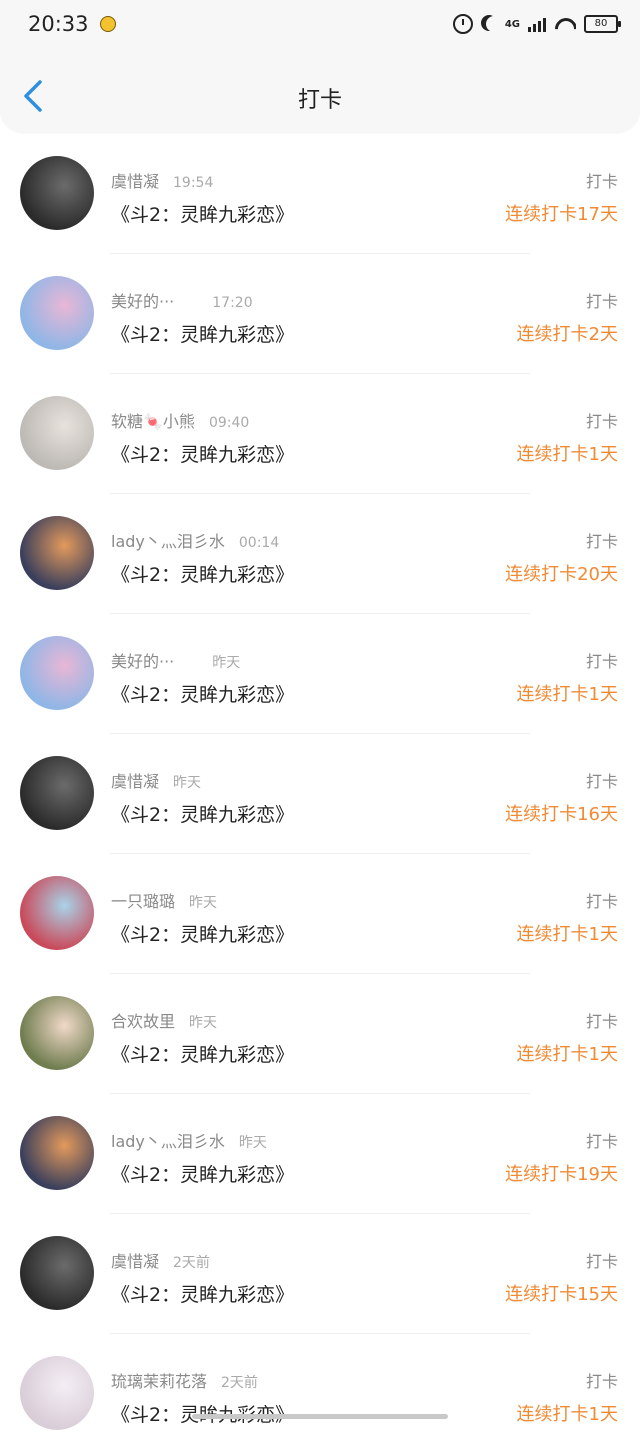 The image size is (640, 1454). Describe the element at coordinates (561, 574) in the screenshot. I see `streak-count: 连续打卡20天` at that location.